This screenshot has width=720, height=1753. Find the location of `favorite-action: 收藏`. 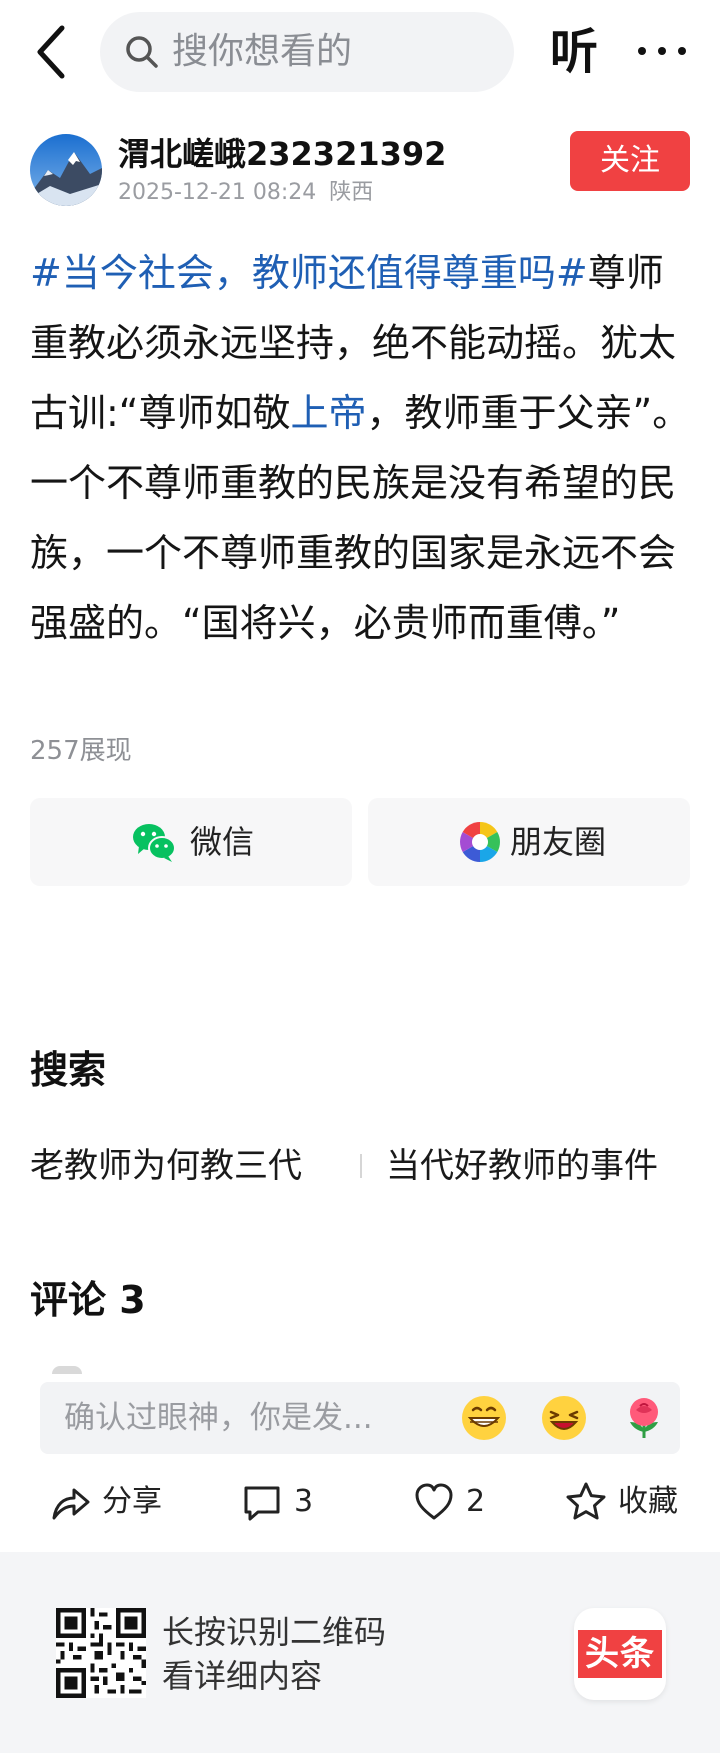

favorite-action: 收藏 is located at coordinates (629, 1502).